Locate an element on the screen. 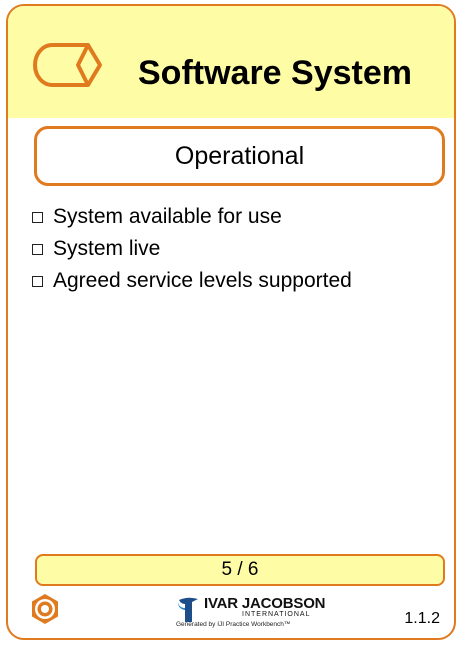  gear-icon is located at coordinates (45, 609).